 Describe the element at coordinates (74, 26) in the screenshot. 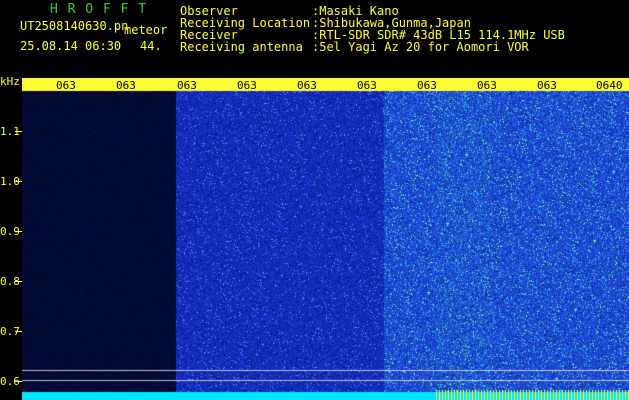

I see `filename-label: UT2508140630.pn` at that location.